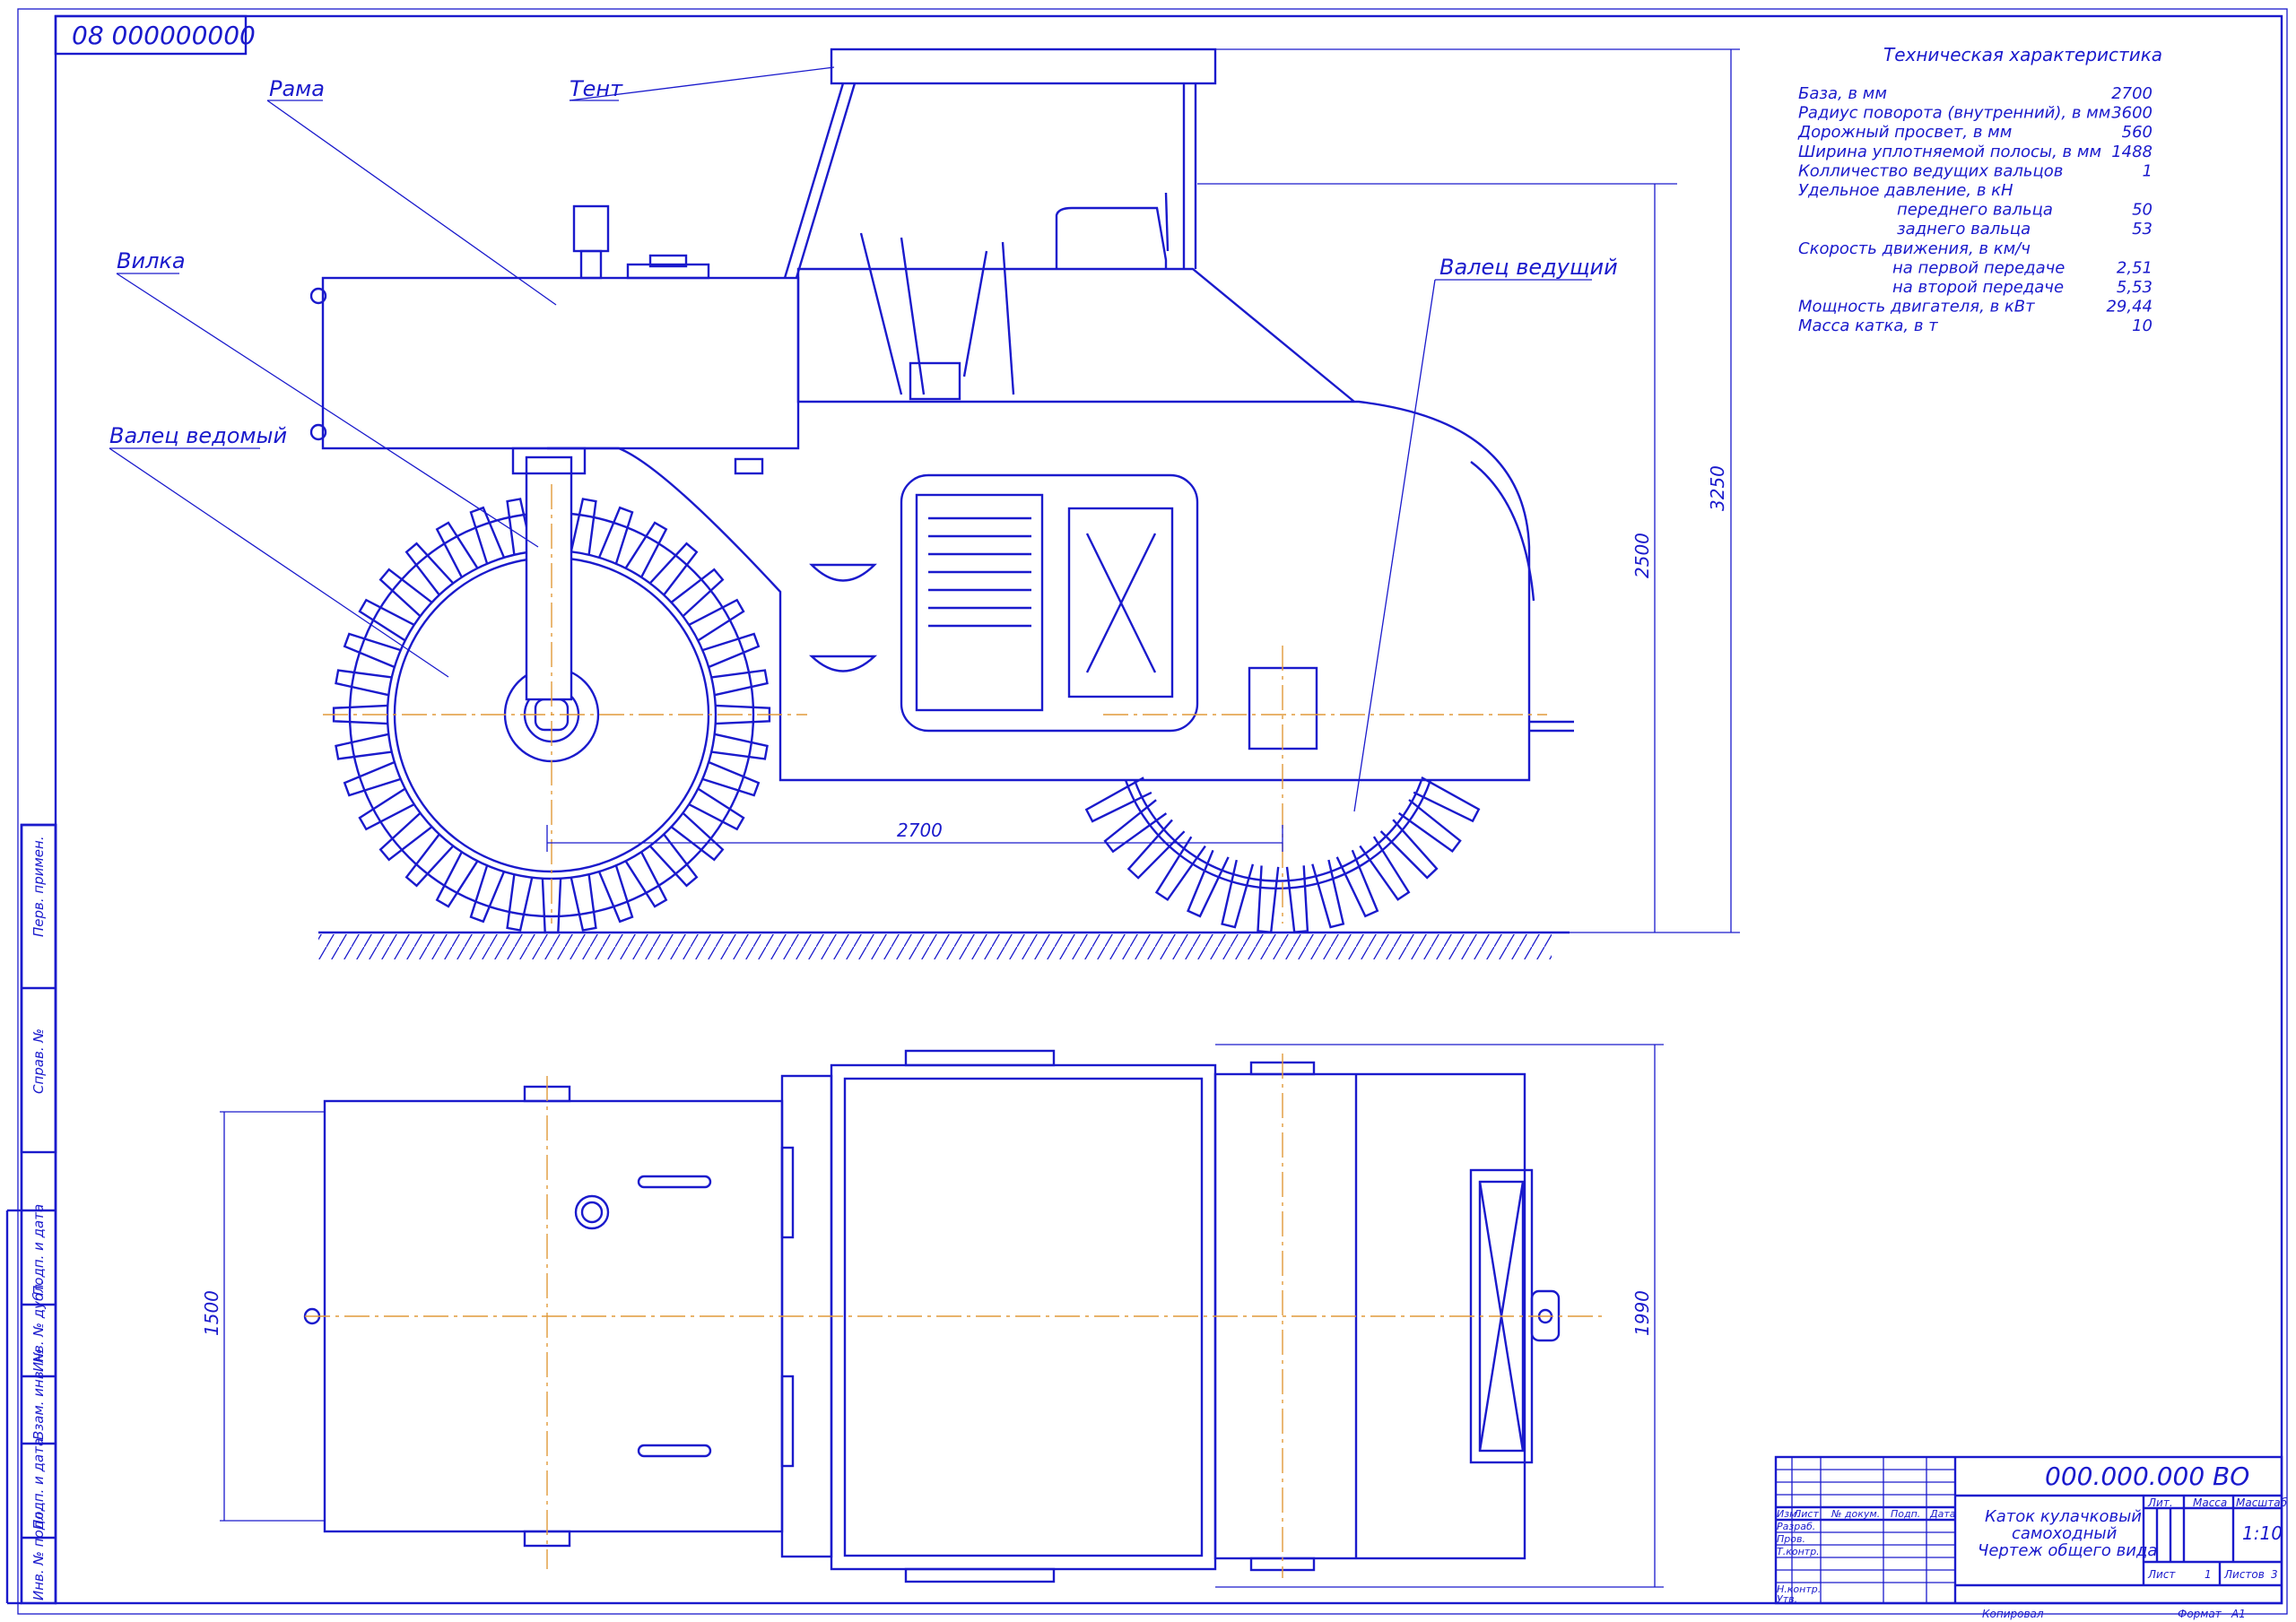 This screenshot has width=2296, height=1622. What do you see at coordinates (2147, 1476) in the screenshot?
I see `tb-designation: 000.000.000 ВО` at bounding box center [2147, 1476].